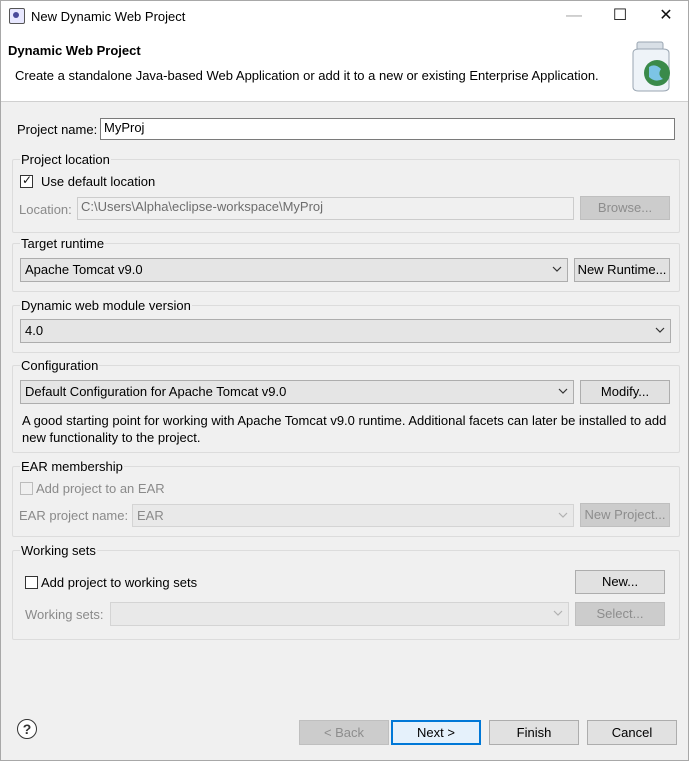  Describe the element at coordinates (74, 515) in the screenshot. I see `ear-project-name-label: EAR project name:` at that location.